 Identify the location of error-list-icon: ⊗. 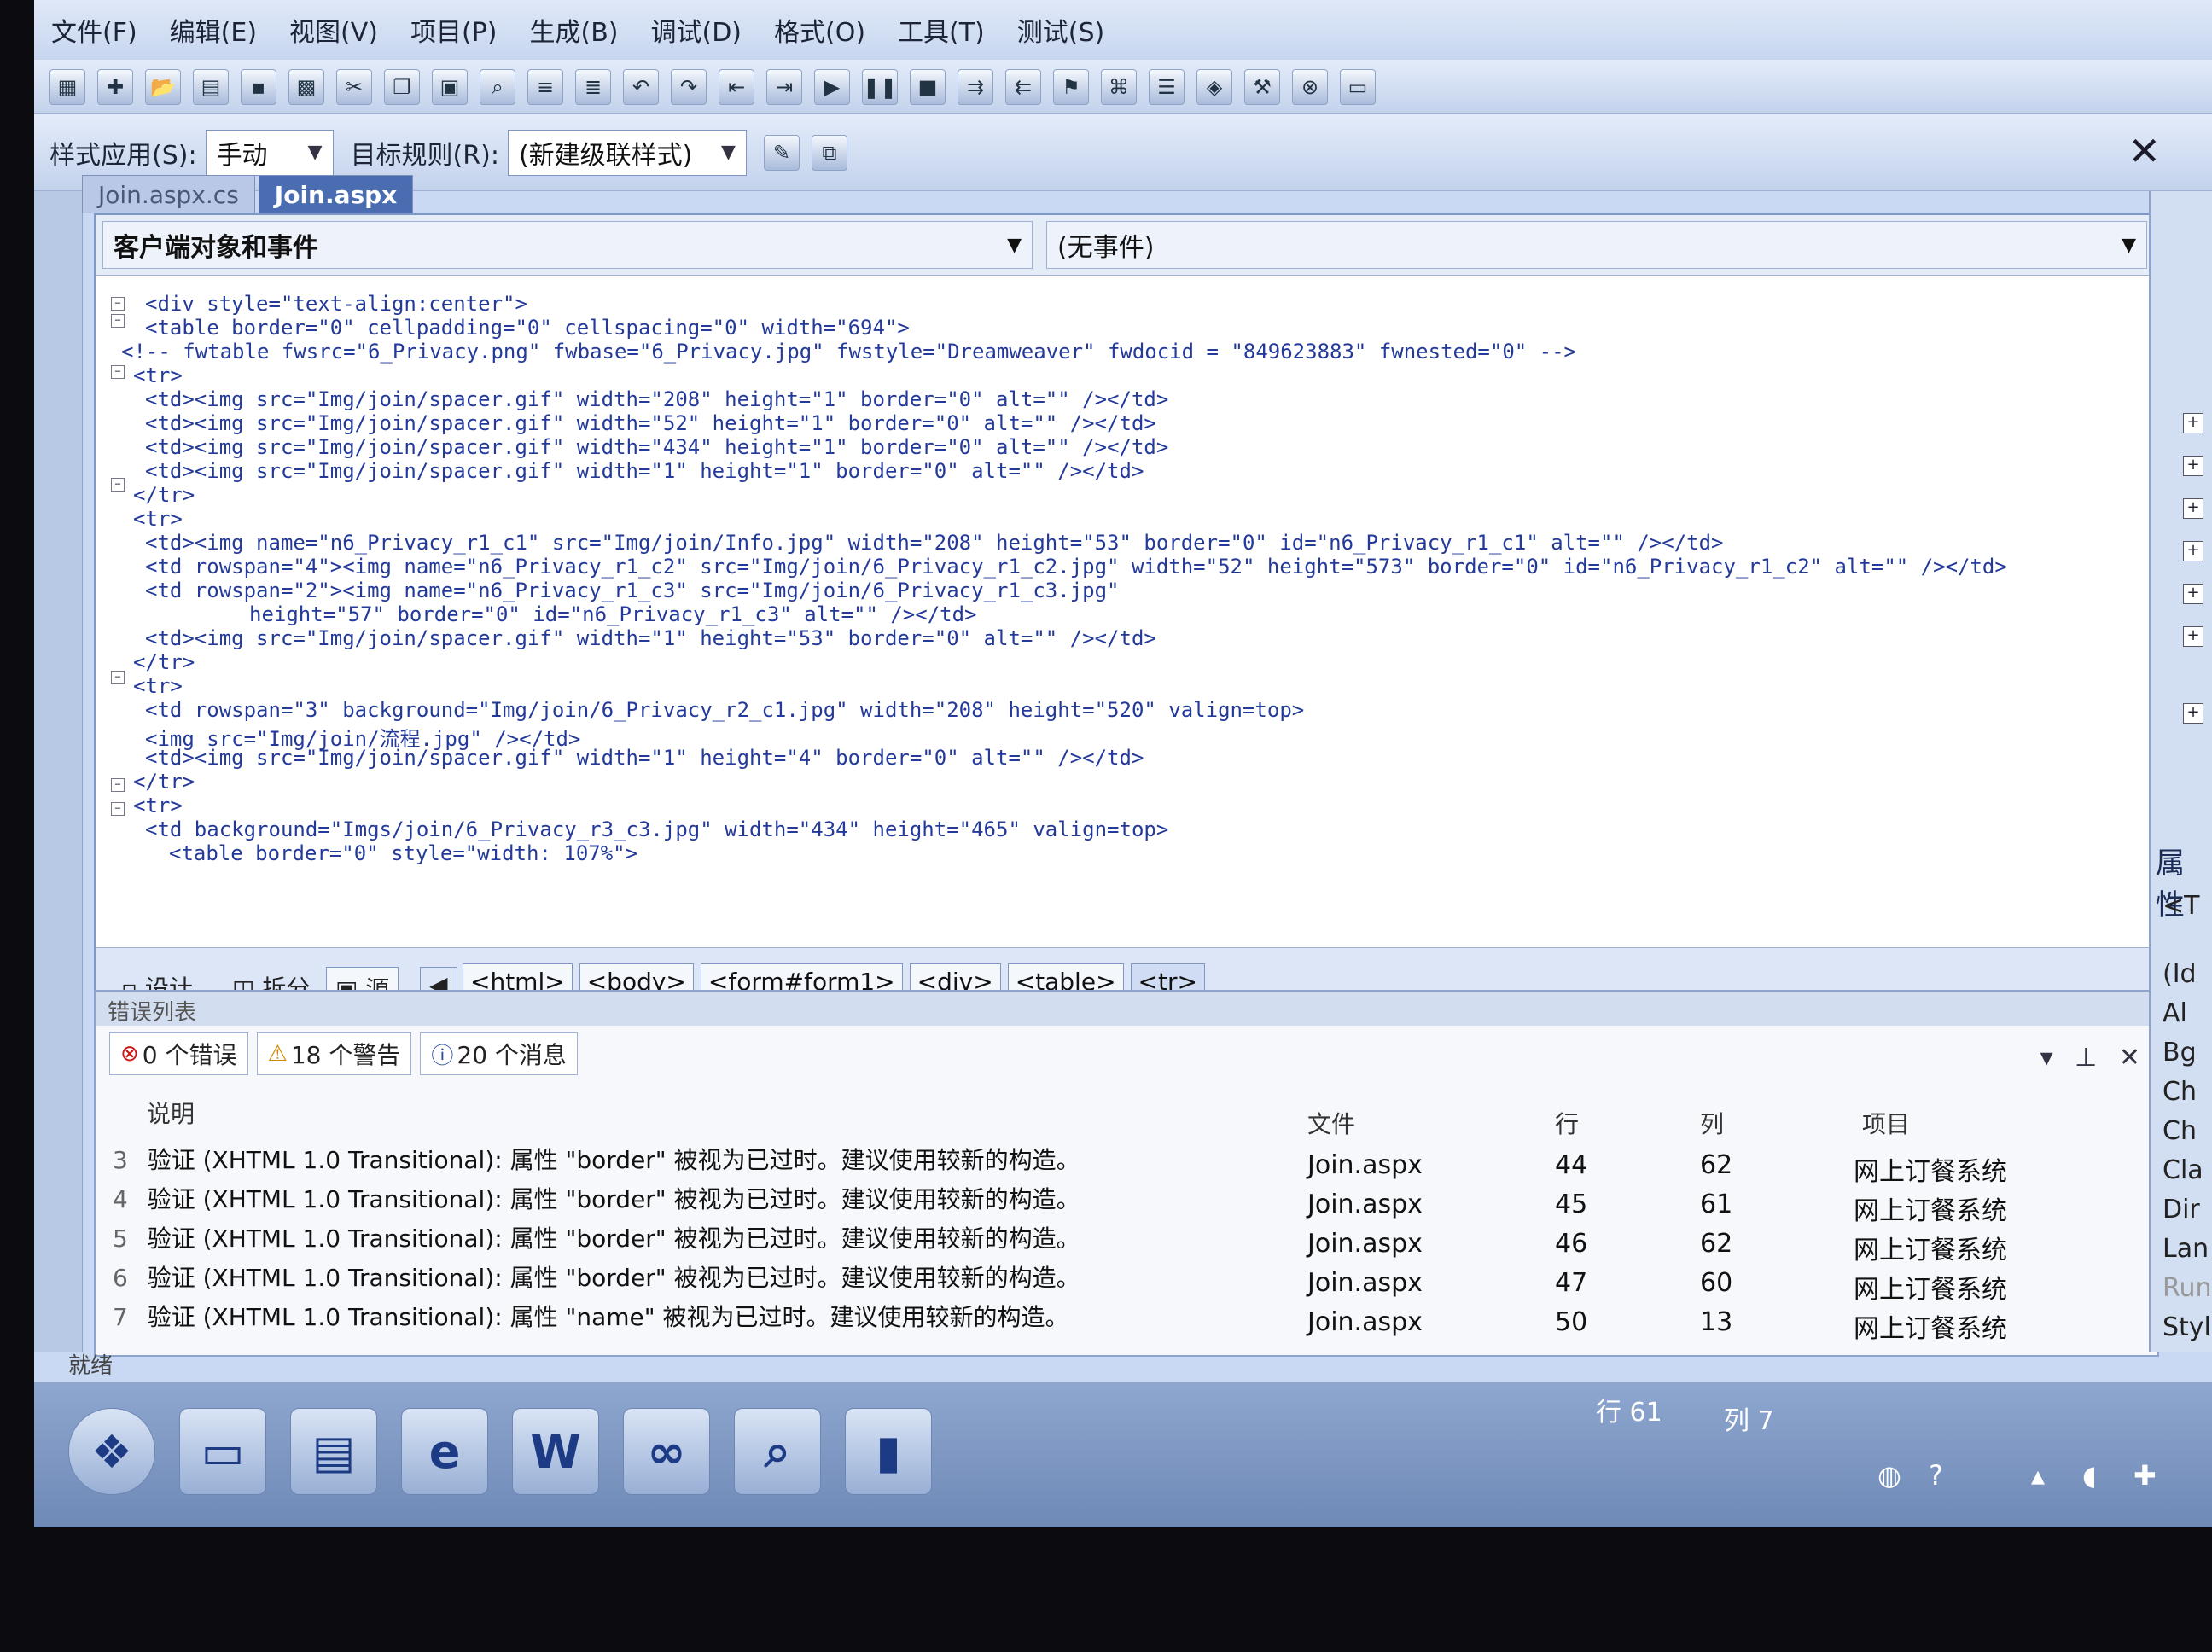
(1310, 86).